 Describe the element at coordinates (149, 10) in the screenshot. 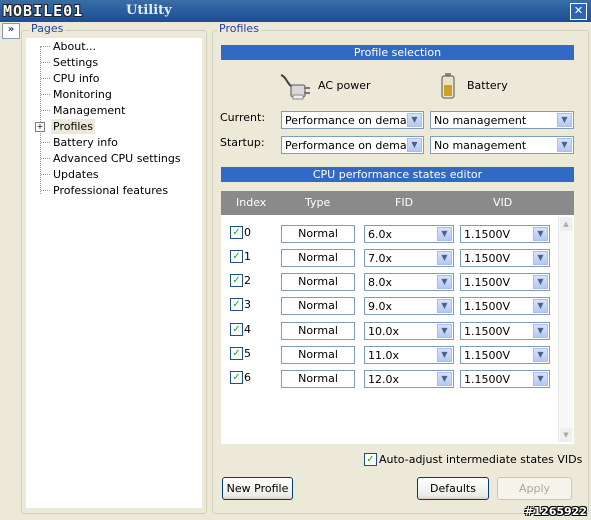

I see `window-title: Utility` at that location.